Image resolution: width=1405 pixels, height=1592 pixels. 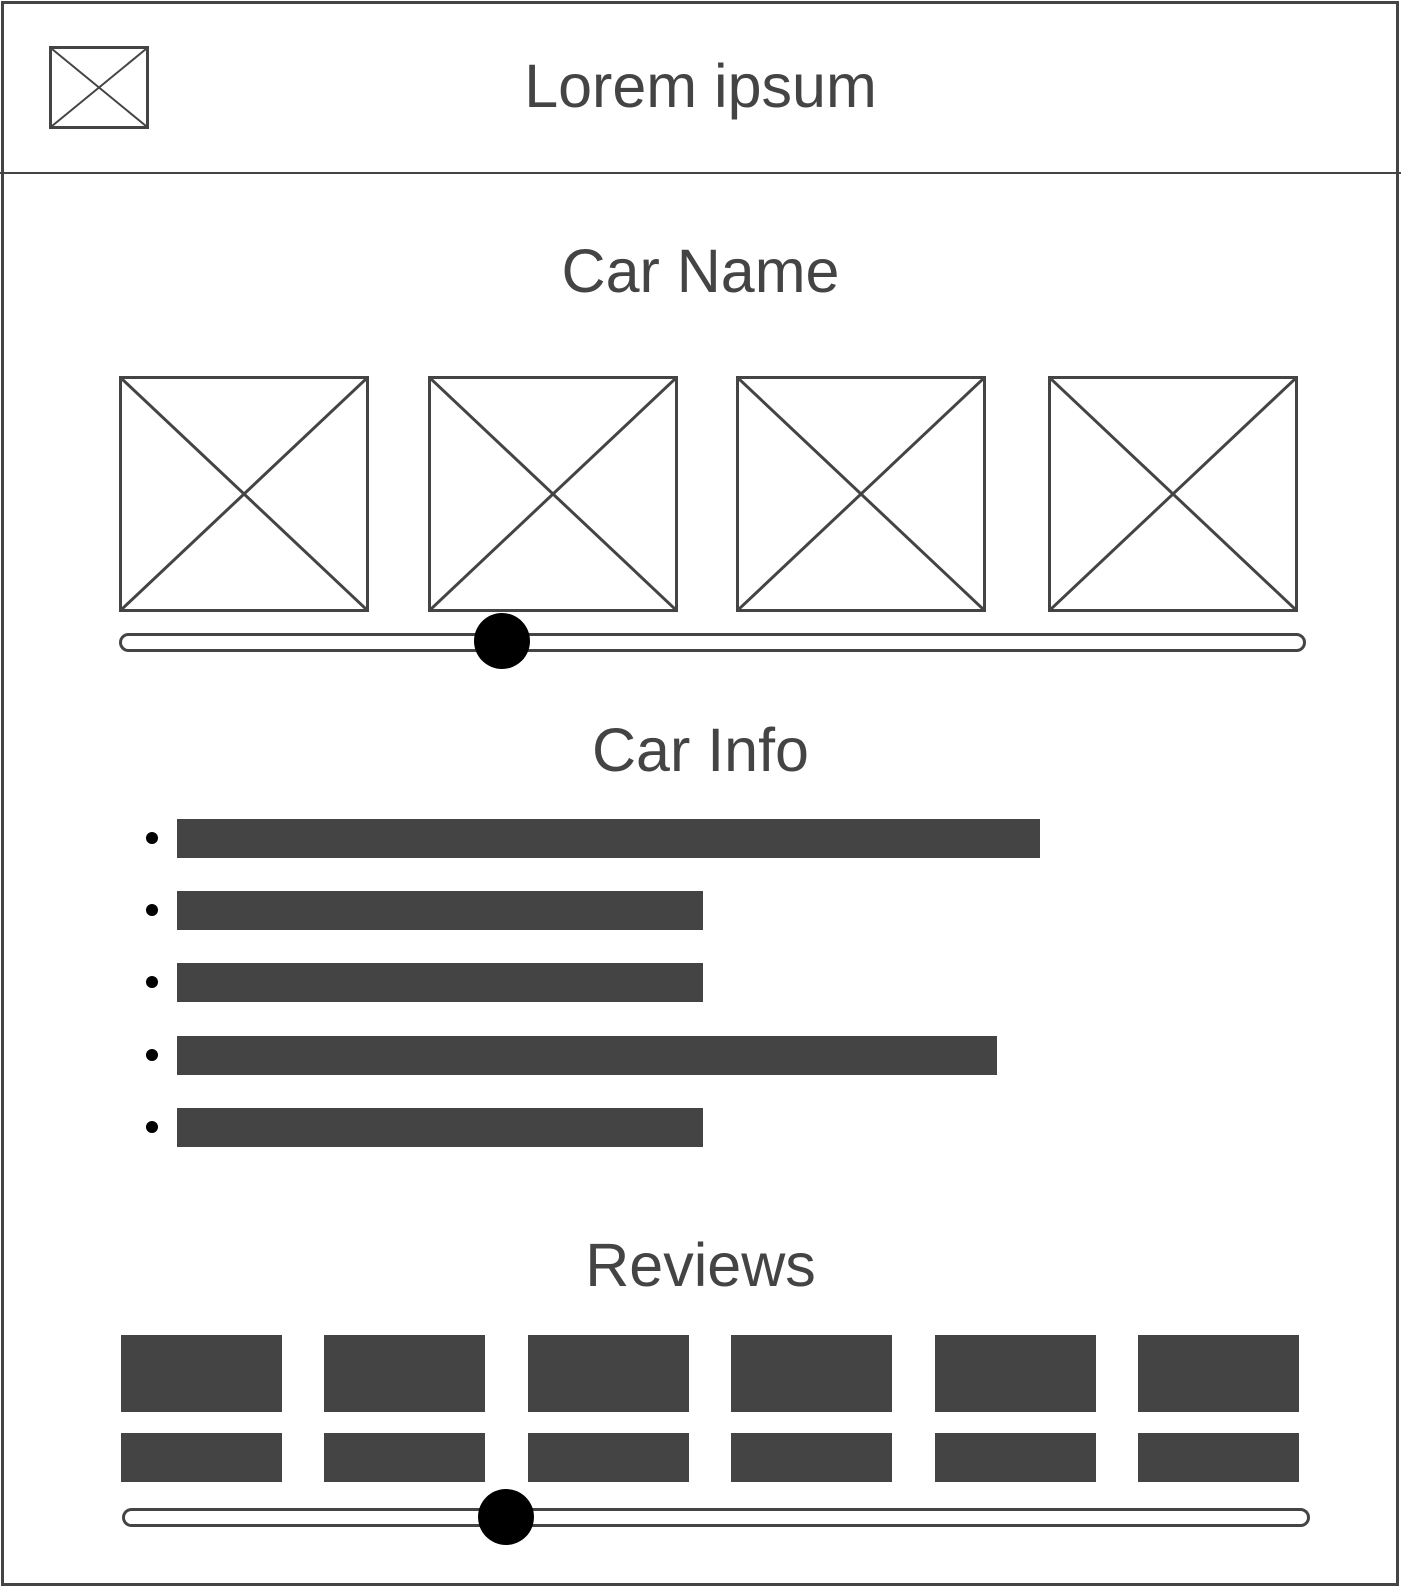 I want to click on gallery-slider, so click(x=712, y=642).